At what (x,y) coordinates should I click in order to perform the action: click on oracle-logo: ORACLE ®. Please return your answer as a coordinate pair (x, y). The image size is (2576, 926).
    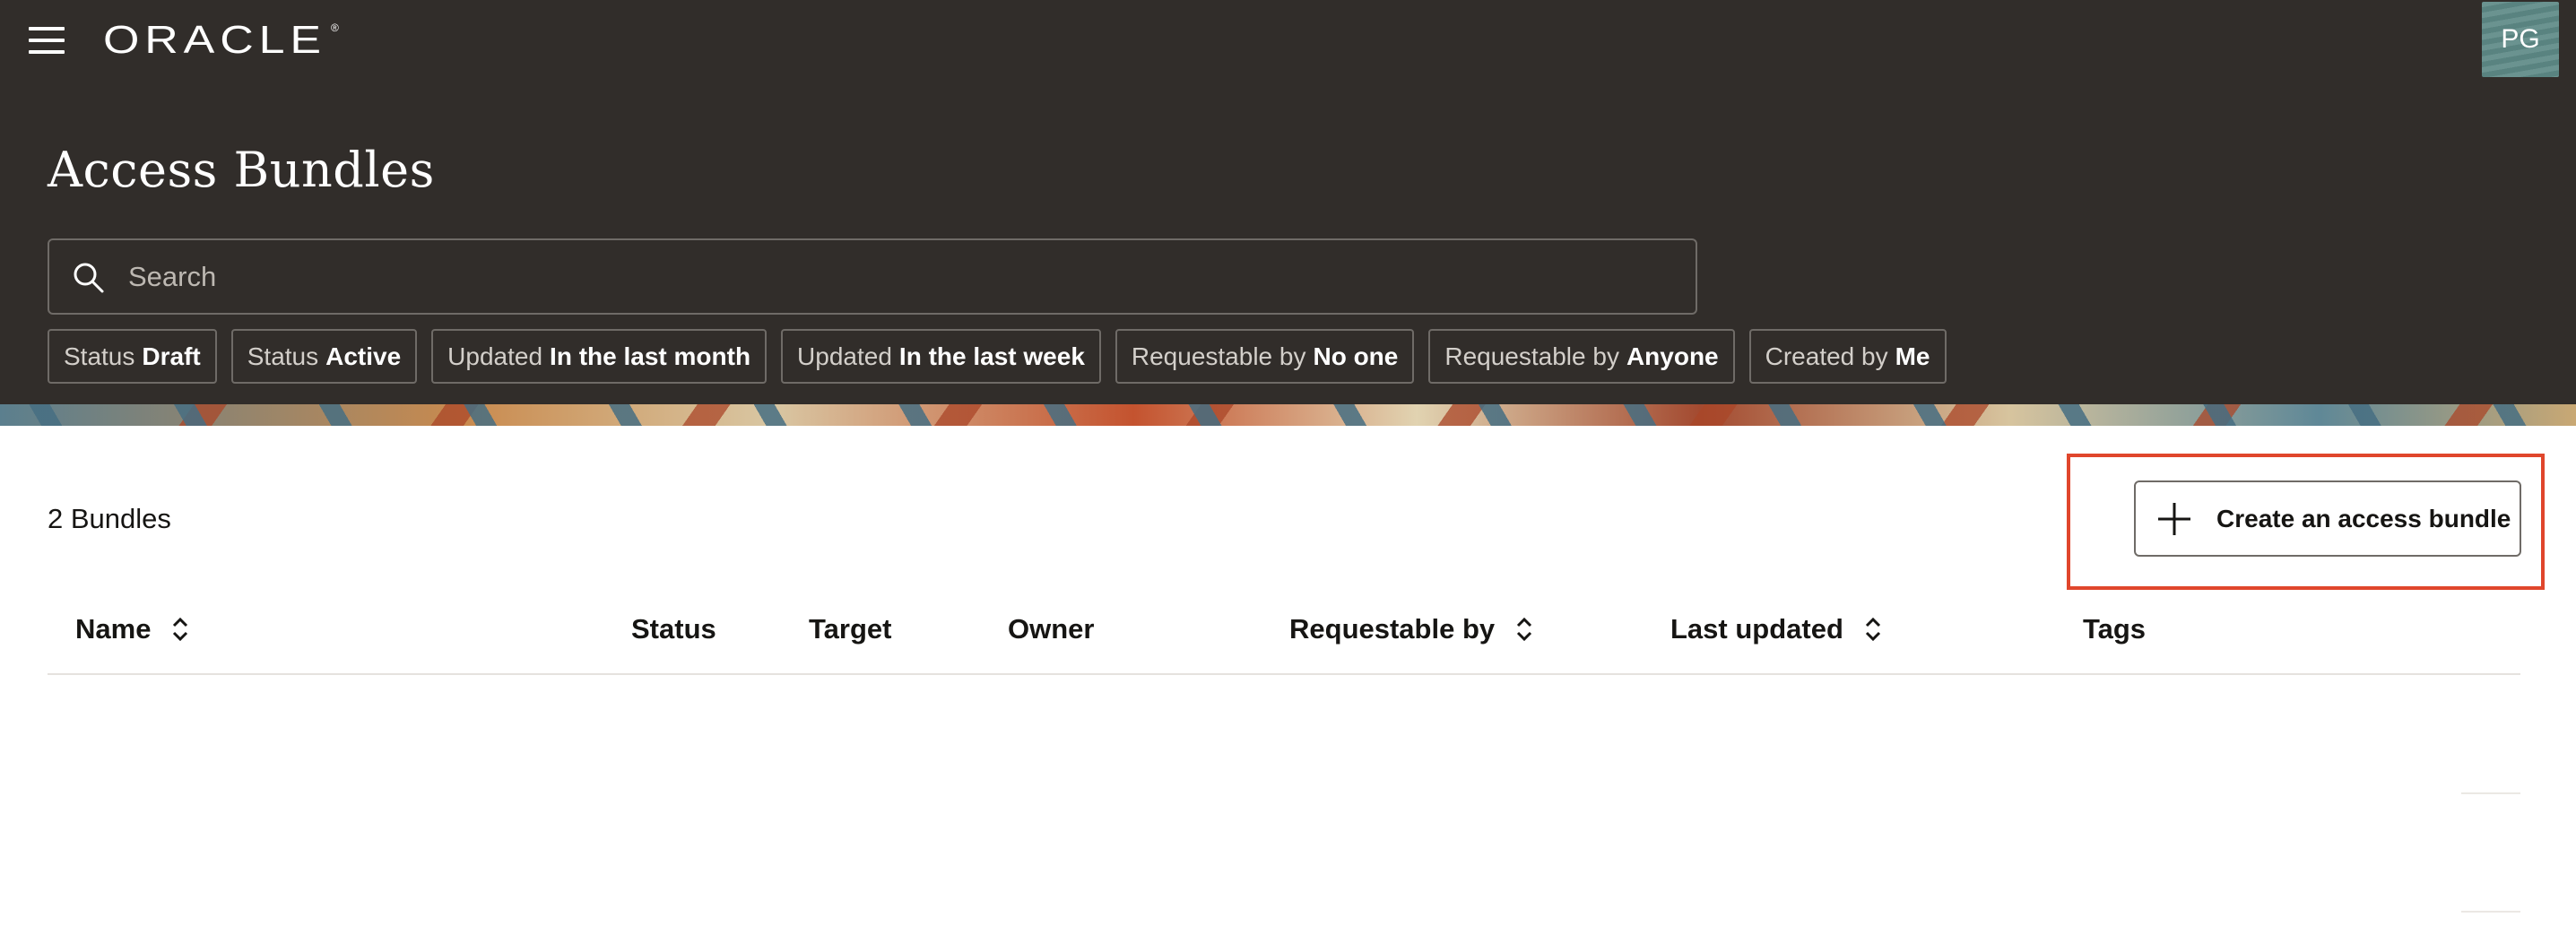
    Looking at the image, I should click on (221, 40).